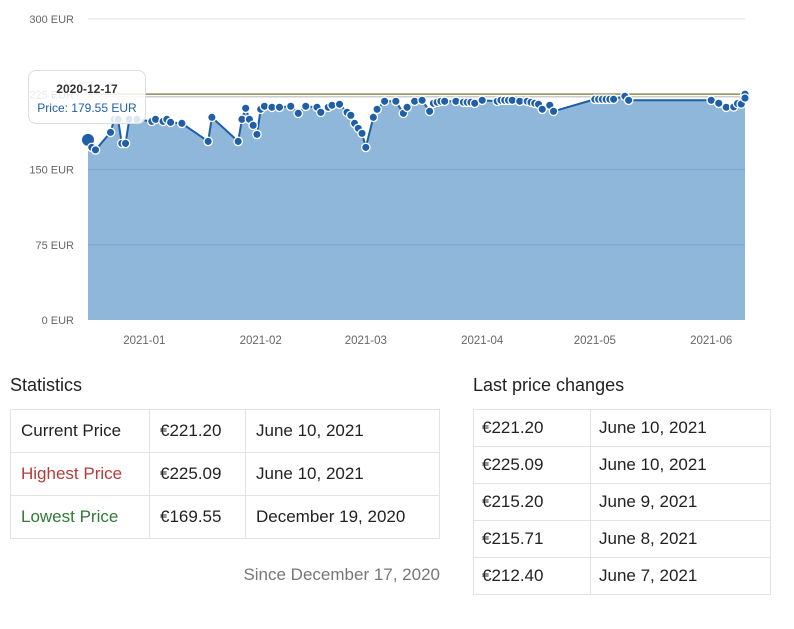 This screenshot has height=629, width=794. What do you see at coordinates (261, 341) in the screenshot?
I see `x-tick-label: 2021-02` at bounding box center [261, 341].